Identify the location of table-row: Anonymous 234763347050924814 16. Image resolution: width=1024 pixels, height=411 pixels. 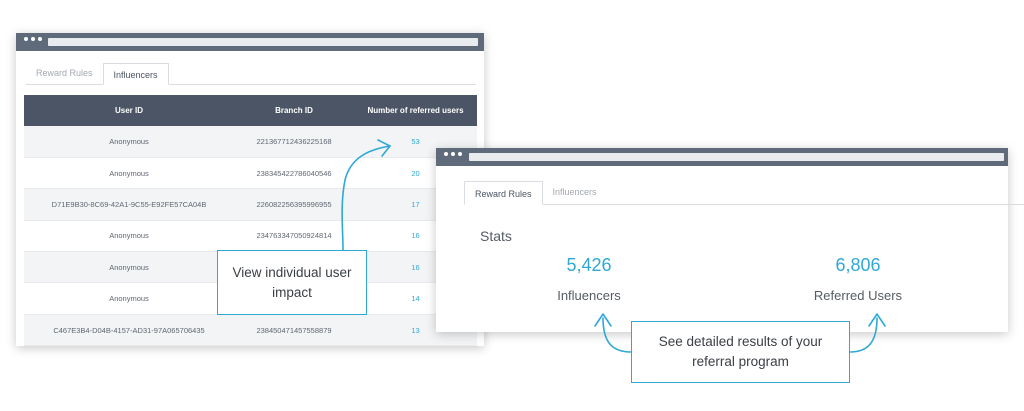
(250, 236).